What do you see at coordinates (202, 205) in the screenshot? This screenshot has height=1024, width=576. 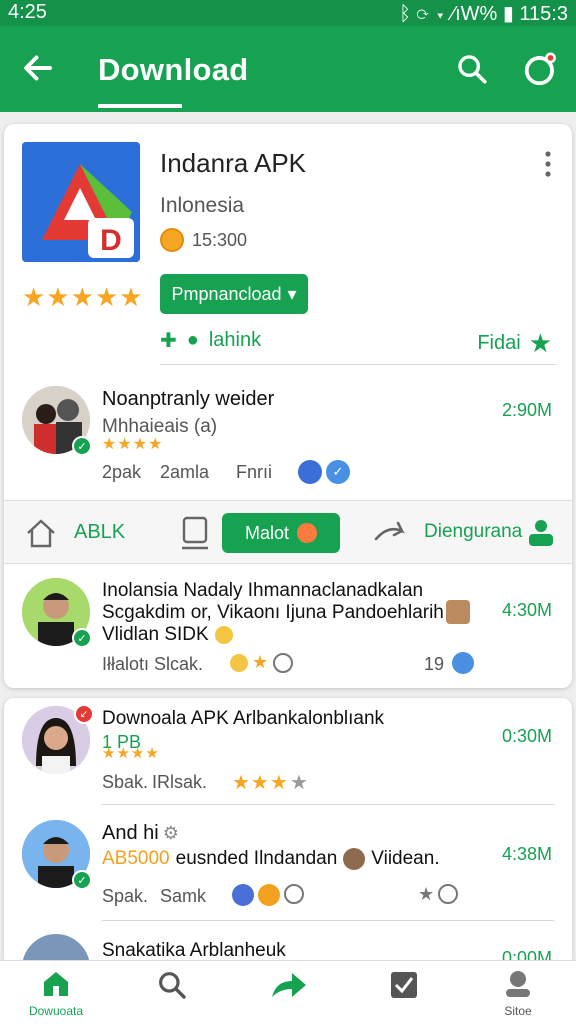 I see `app-region: Inlonesia` at bounding box center [202, 205].